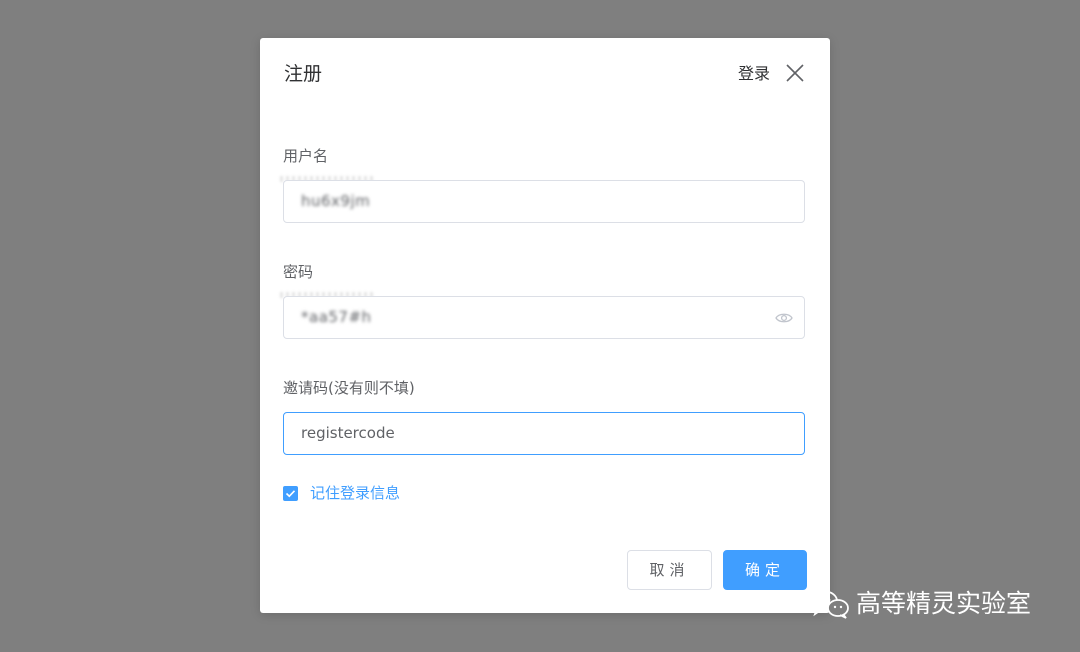  I want to click on password-input: *aa57#h, so click(544, 317).